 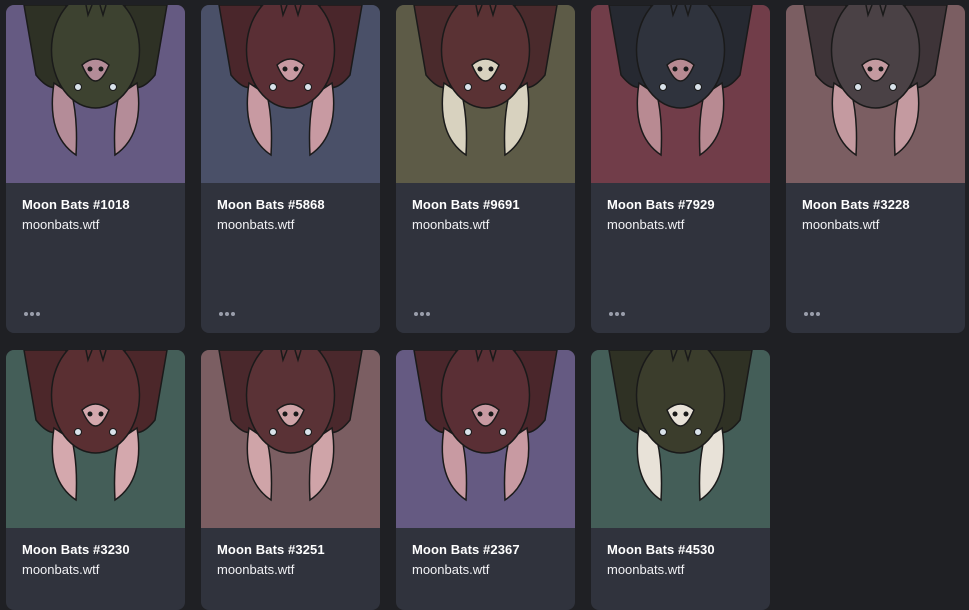 What do you see at coordinates (661, 204) in the screenshot?
I see `nft-name: Moon Bats #7929` at bounding box center [661, 204].